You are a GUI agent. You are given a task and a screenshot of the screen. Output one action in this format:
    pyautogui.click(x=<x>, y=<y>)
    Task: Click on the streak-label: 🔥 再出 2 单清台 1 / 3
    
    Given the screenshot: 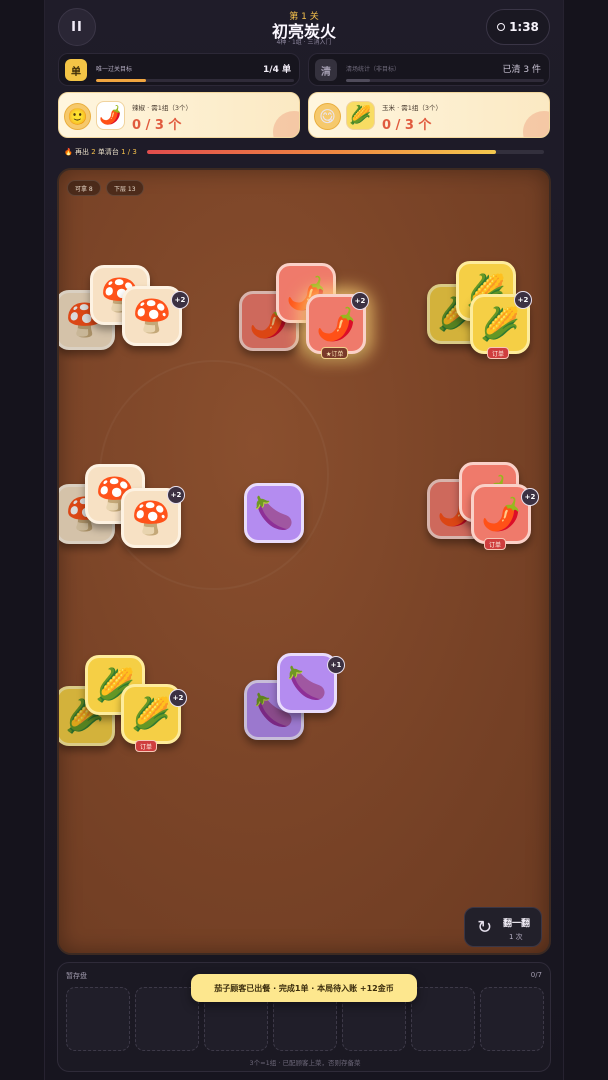 What is the action you would take?
    pyautogui.click(x=100, y=152)
    